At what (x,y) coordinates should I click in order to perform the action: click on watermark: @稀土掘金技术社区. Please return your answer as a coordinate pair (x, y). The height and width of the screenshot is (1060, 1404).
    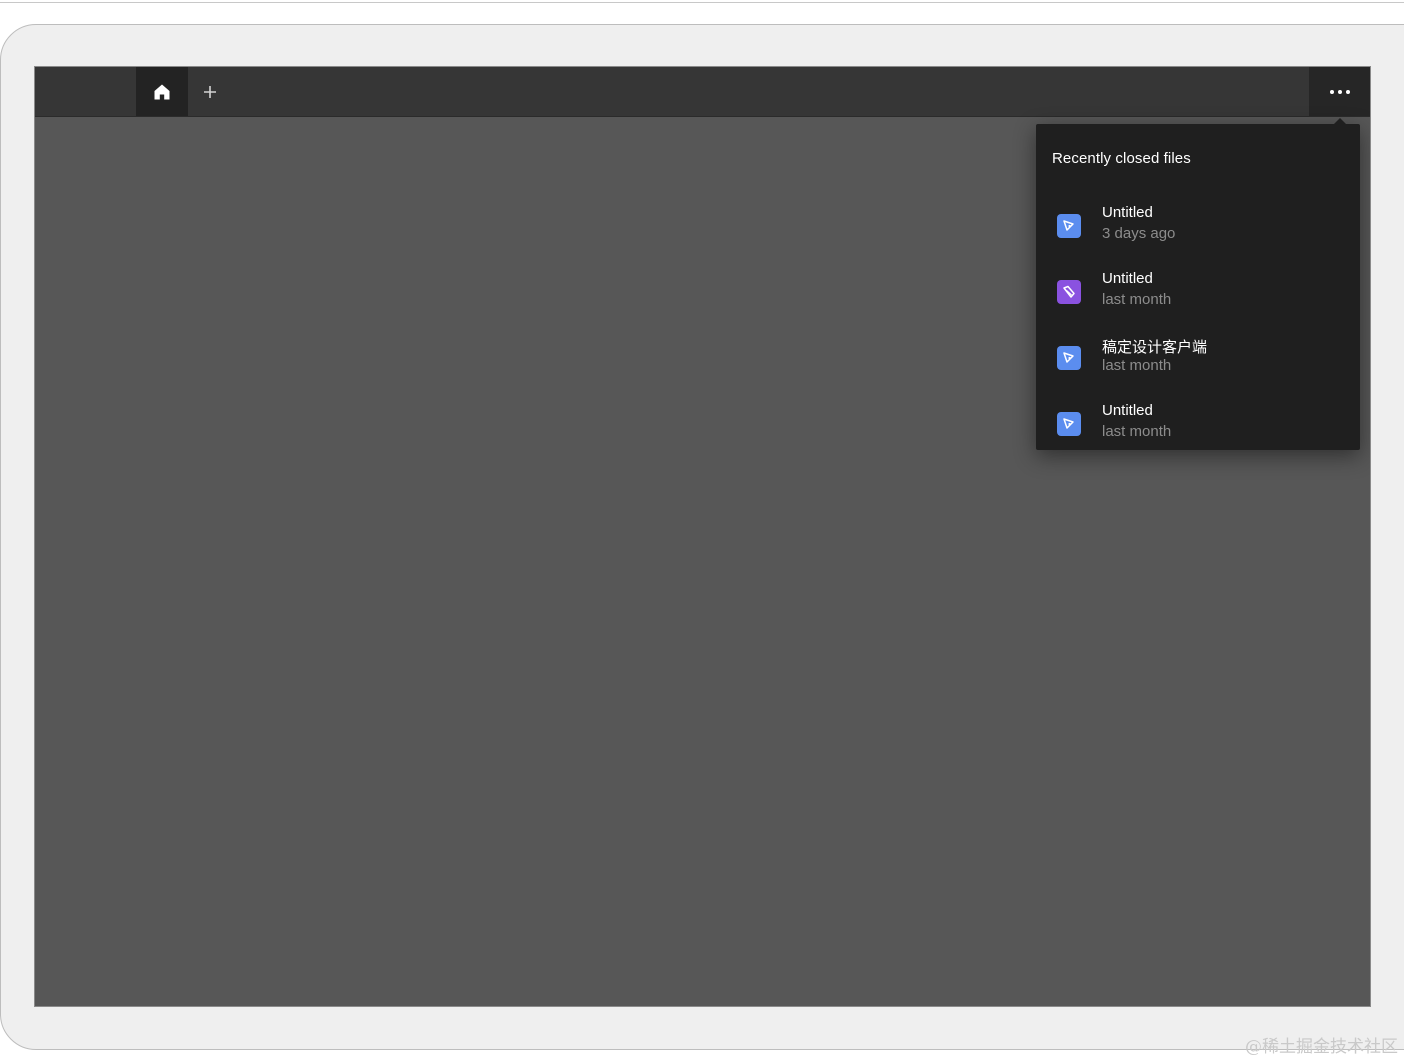
    Looking at the image, I should click on (1321, 1047).